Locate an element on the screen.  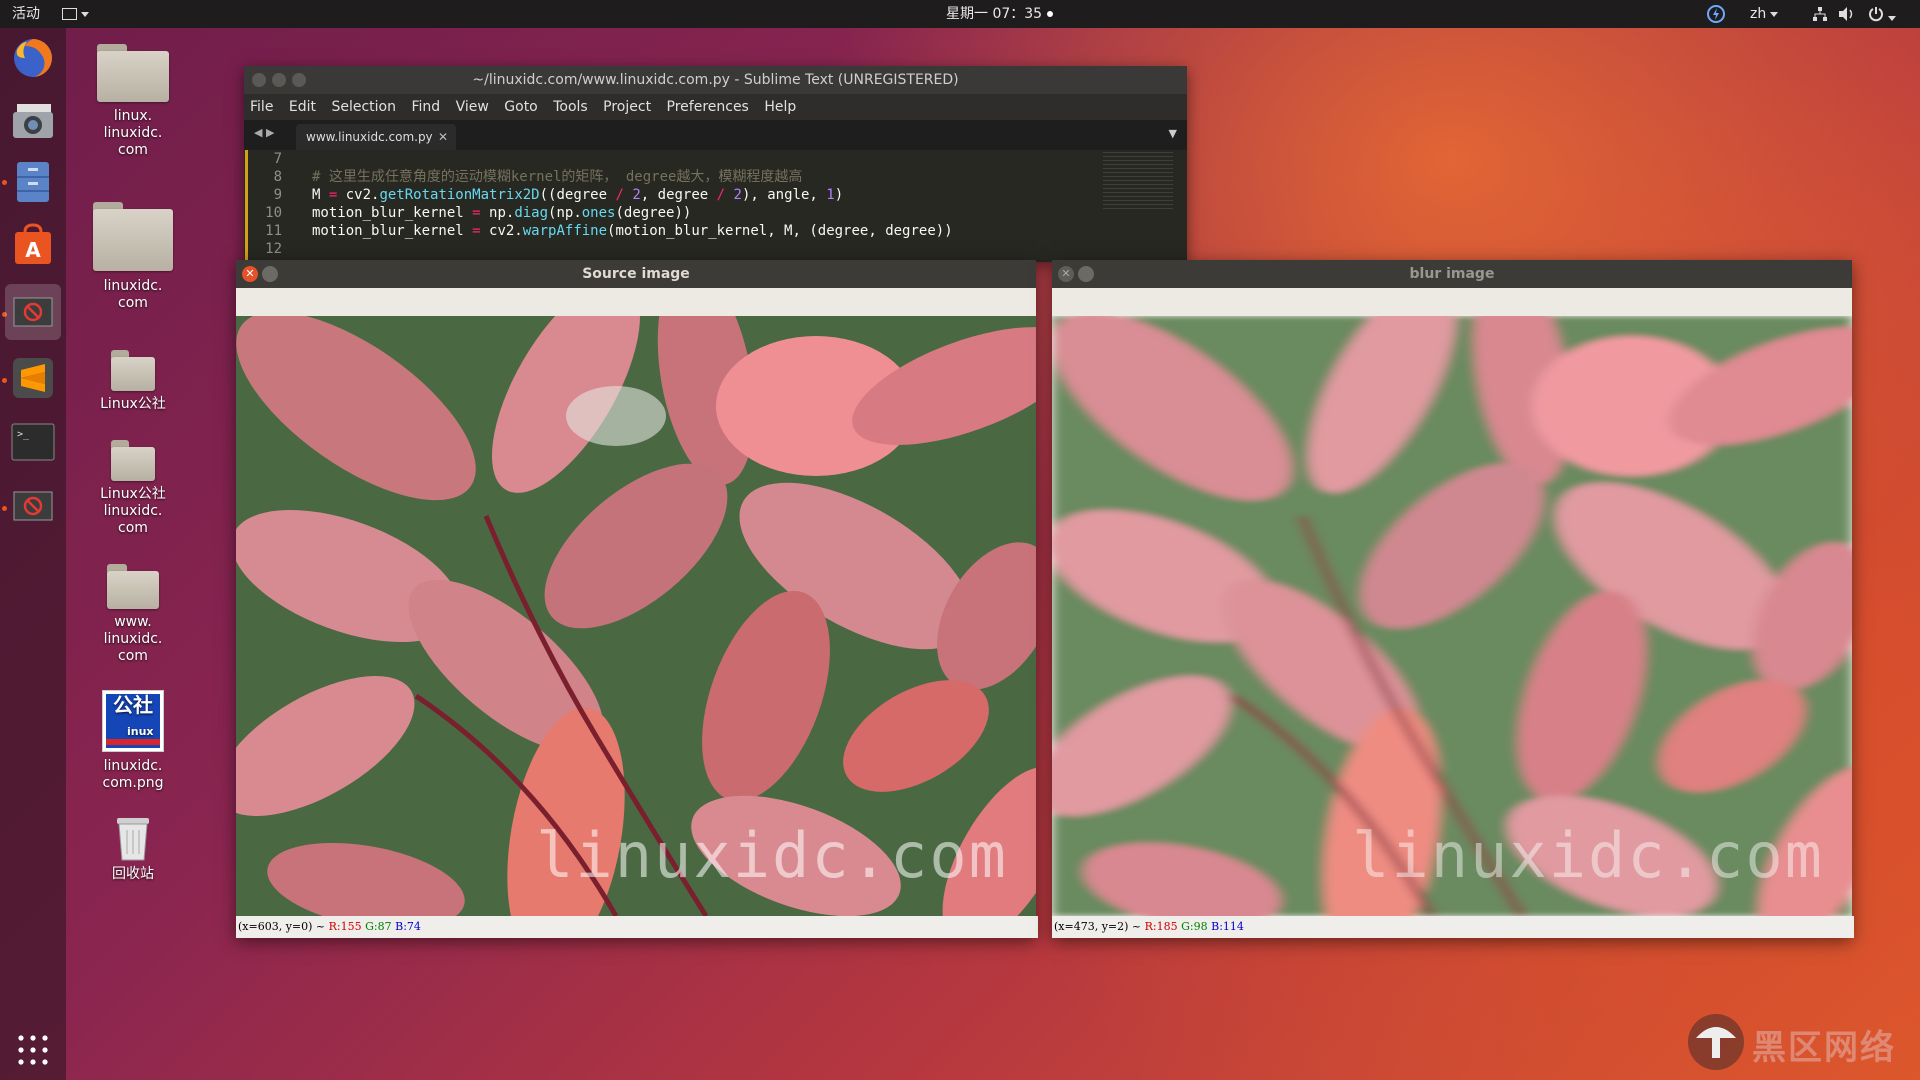
blur-status-bar: (x=473, y=2) ~ R:185 G:98 B:114 is located at coordinates (1453, 927).